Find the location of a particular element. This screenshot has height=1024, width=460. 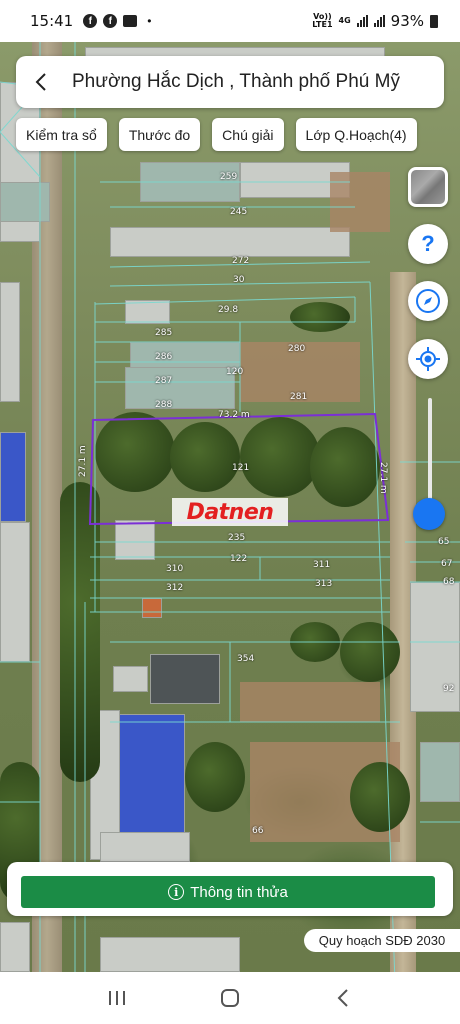

parcel-label: 30 is located at coordinates (239, 280).